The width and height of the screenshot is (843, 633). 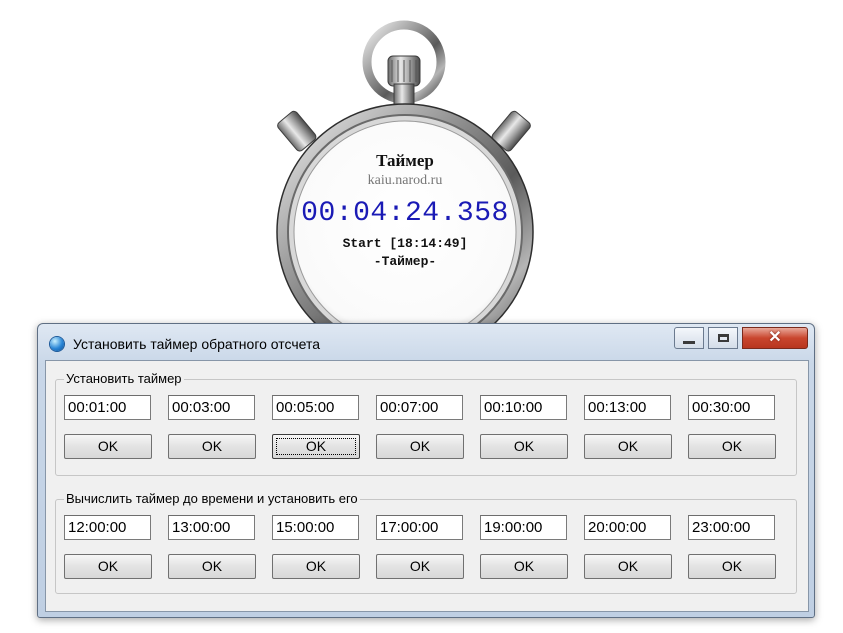 I want to click on timer-ok-button-5: OK, so click(x=524, y=446).